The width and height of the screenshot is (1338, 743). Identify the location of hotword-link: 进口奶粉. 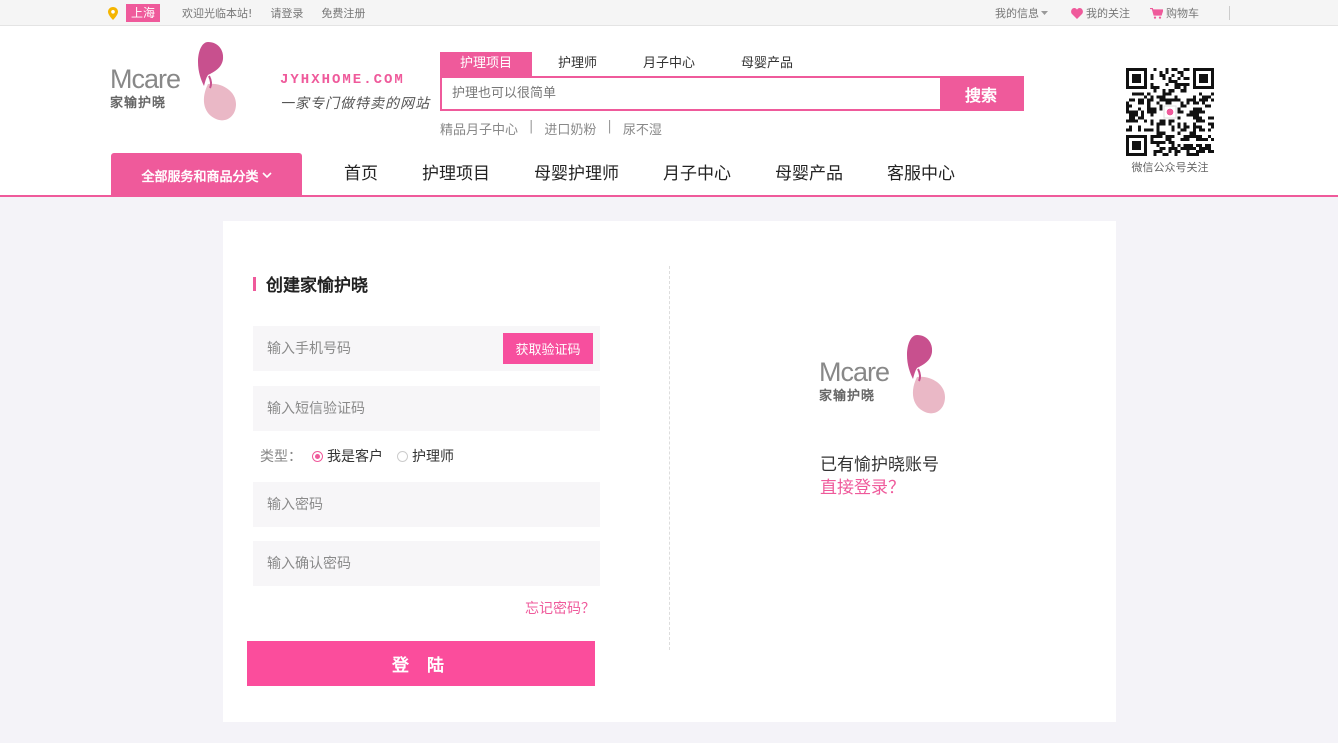
(570, 128).